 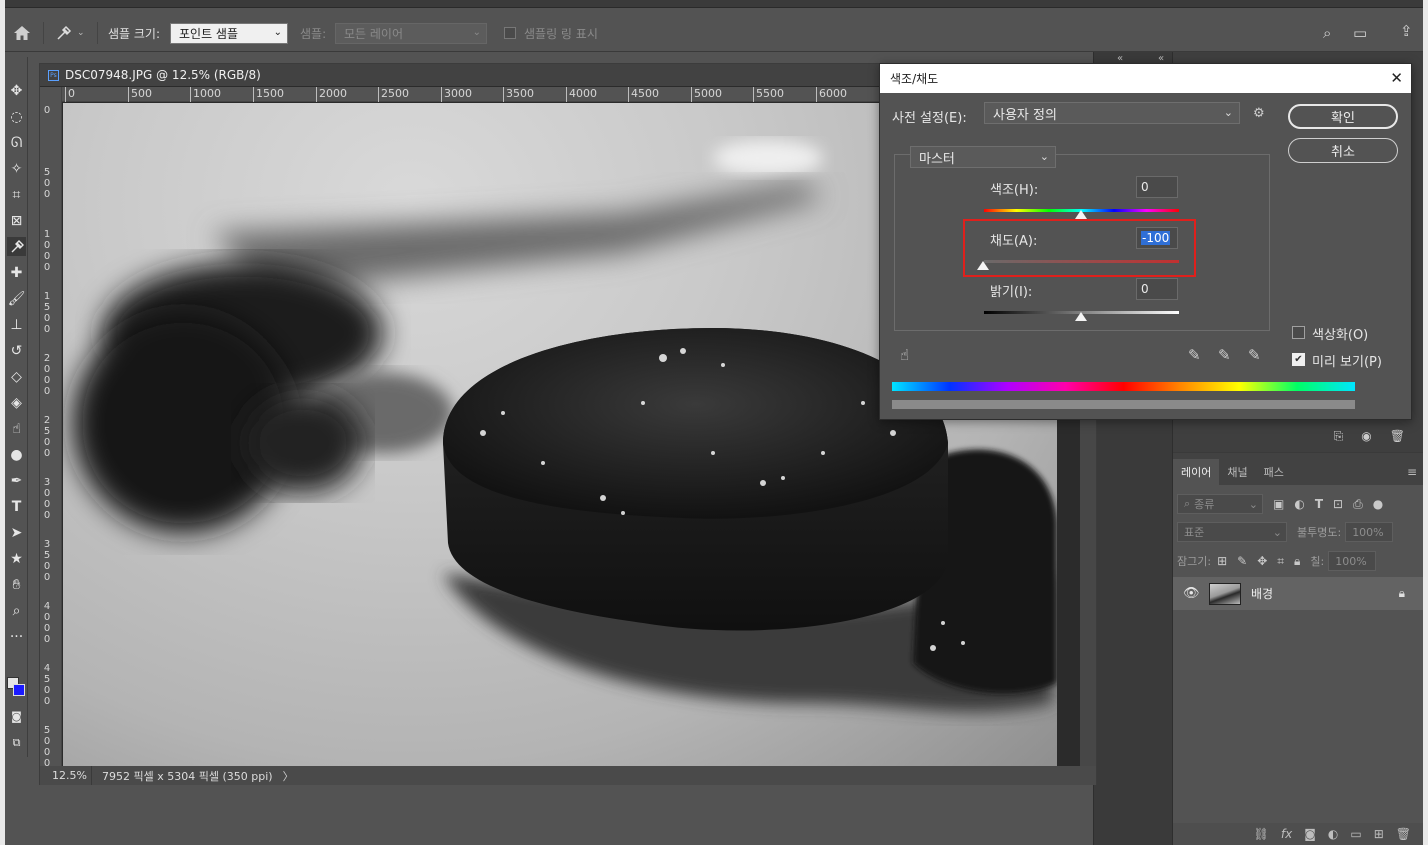 What do you see at coordinates (1081, 261) in the screenshot?
I see `saturation-slider-track` at bounding box center [1081, 261].